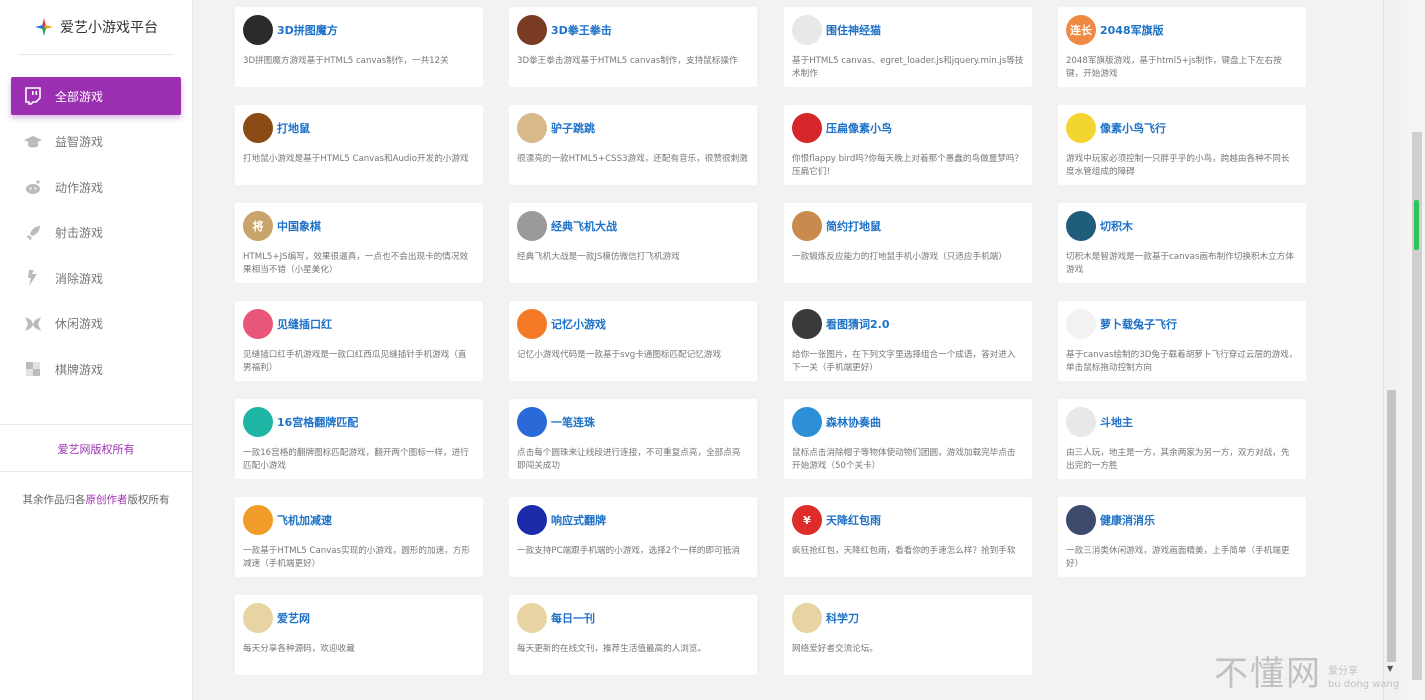 This screenshot has width=1425, height=700. I want to click on game-card-header: 将中国象棋, so click(359, 226).